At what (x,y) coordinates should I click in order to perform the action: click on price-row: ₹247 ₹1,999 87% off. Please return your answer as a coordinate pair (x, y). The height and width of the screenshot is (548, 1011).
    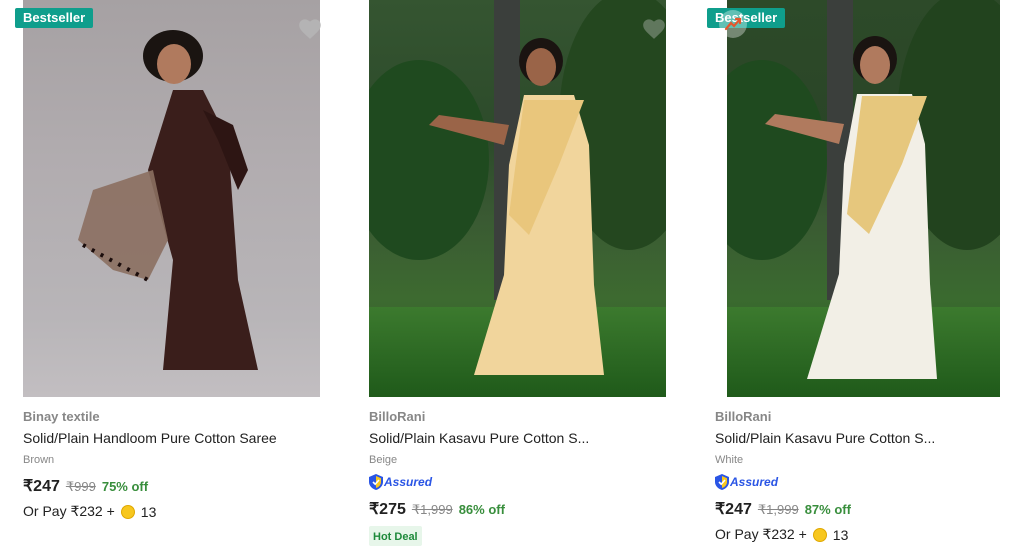
    Looking at the image, I should click on (783, 509).